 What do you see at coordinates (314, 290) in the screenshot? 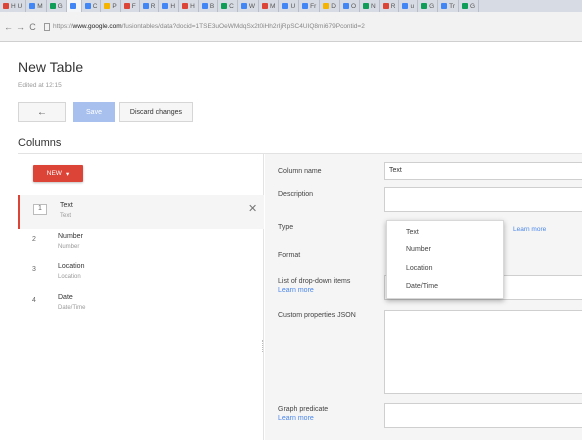
I see `dropdown-items-learn-more-link: Learn more` at bounding box center [314, 290].